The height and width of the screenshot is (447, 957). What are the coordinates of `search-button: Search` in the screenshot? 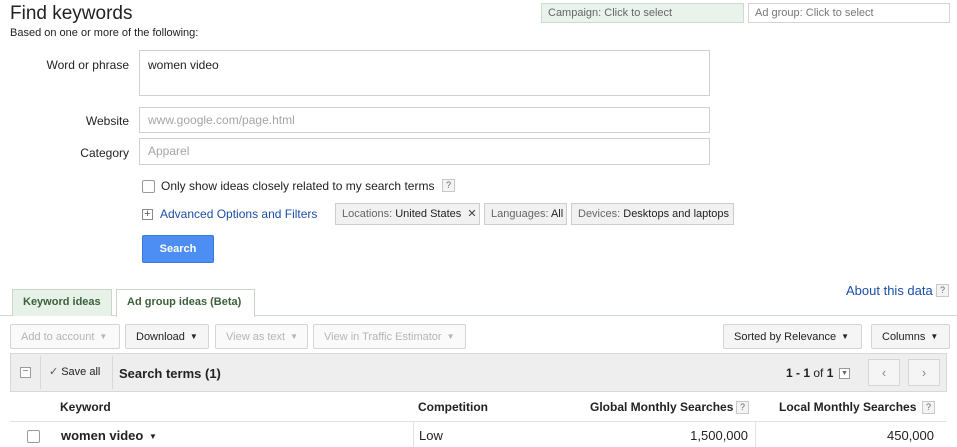 It's located at (178, 249).